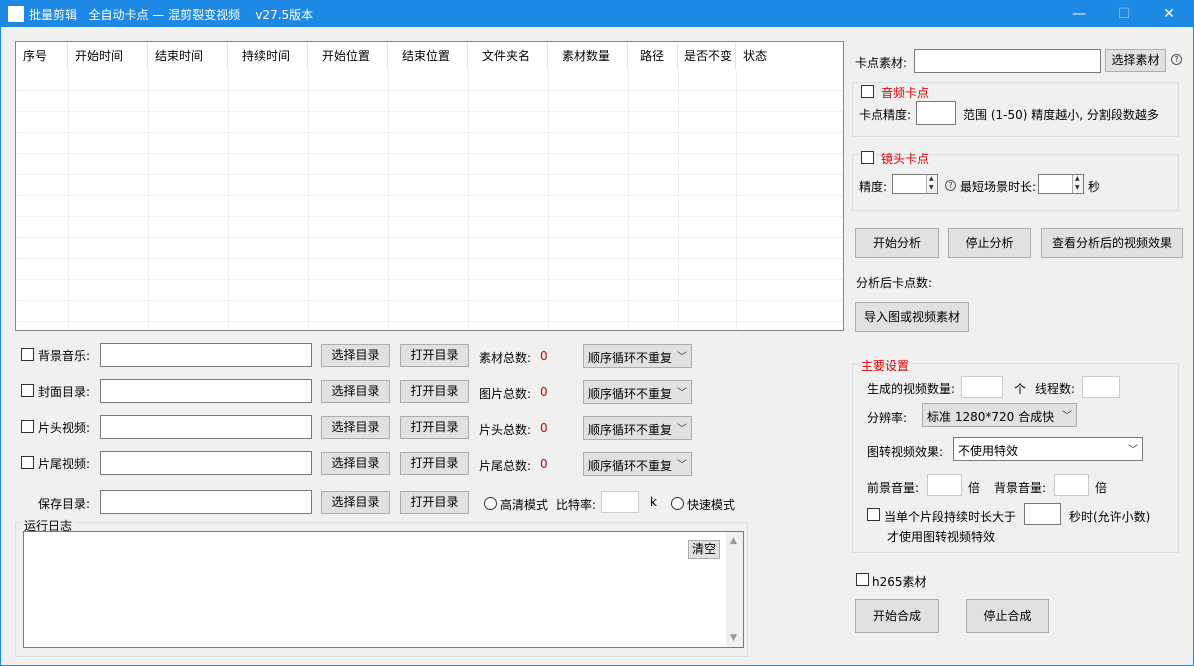 Image resolution: width=1194 pixels, height=666 pixels. What do you see at coordinates (490, 503) in the screenshot?
I see `hd-mode-radio` at bounding box center [490, 503].